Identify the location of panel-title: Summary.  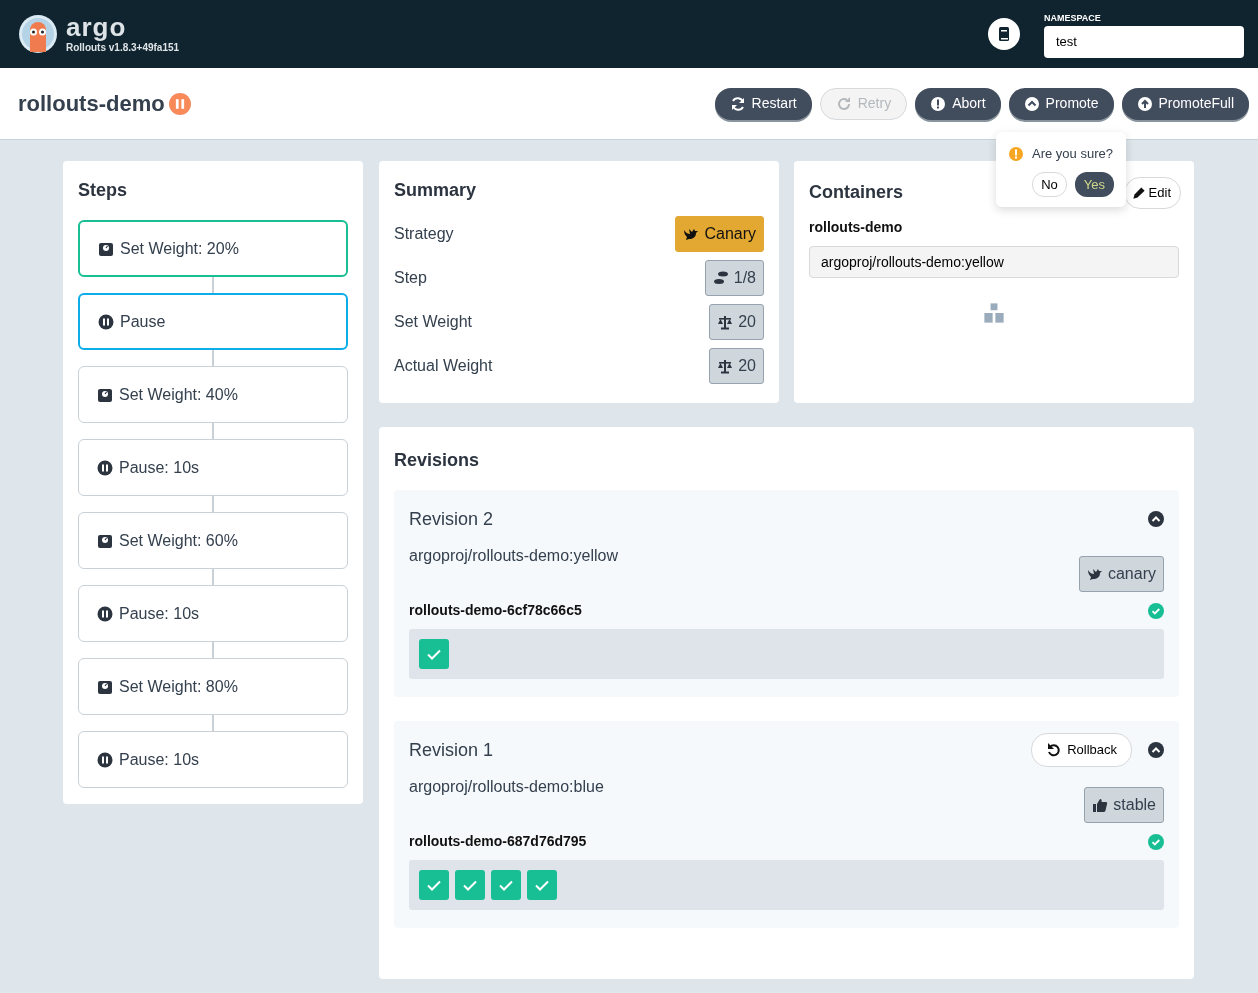
(436, 190).